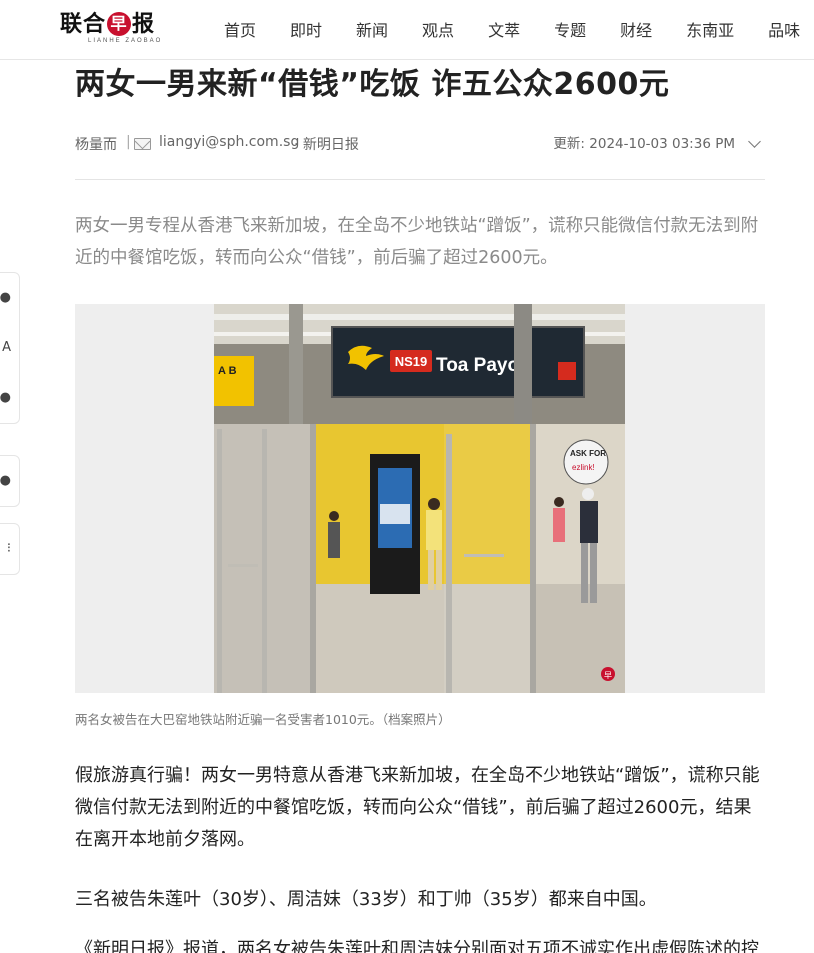 The height and width of the screenshot is (953, 814). What do you see at coordinates (125, 41) in the screenshot?
I see `logo-subtitle: LIANHE ZAOBAO` at bounding box center [125, 41].